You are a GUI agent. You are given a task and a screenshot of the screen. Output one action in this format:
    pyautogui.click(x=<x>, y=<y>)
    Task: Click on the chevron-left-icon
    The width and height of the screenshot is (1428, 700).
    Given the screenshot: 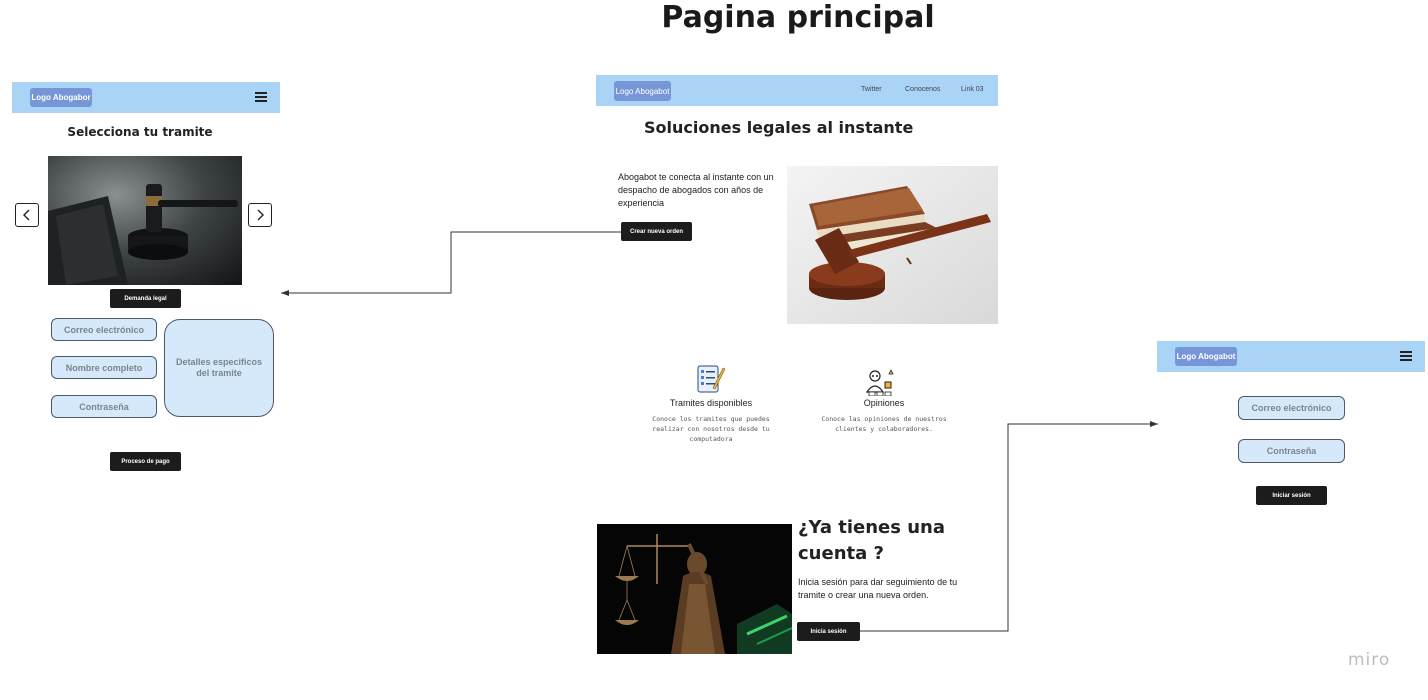 What is the action you would take?
    pyautogui.click(x=26, y=215)
    